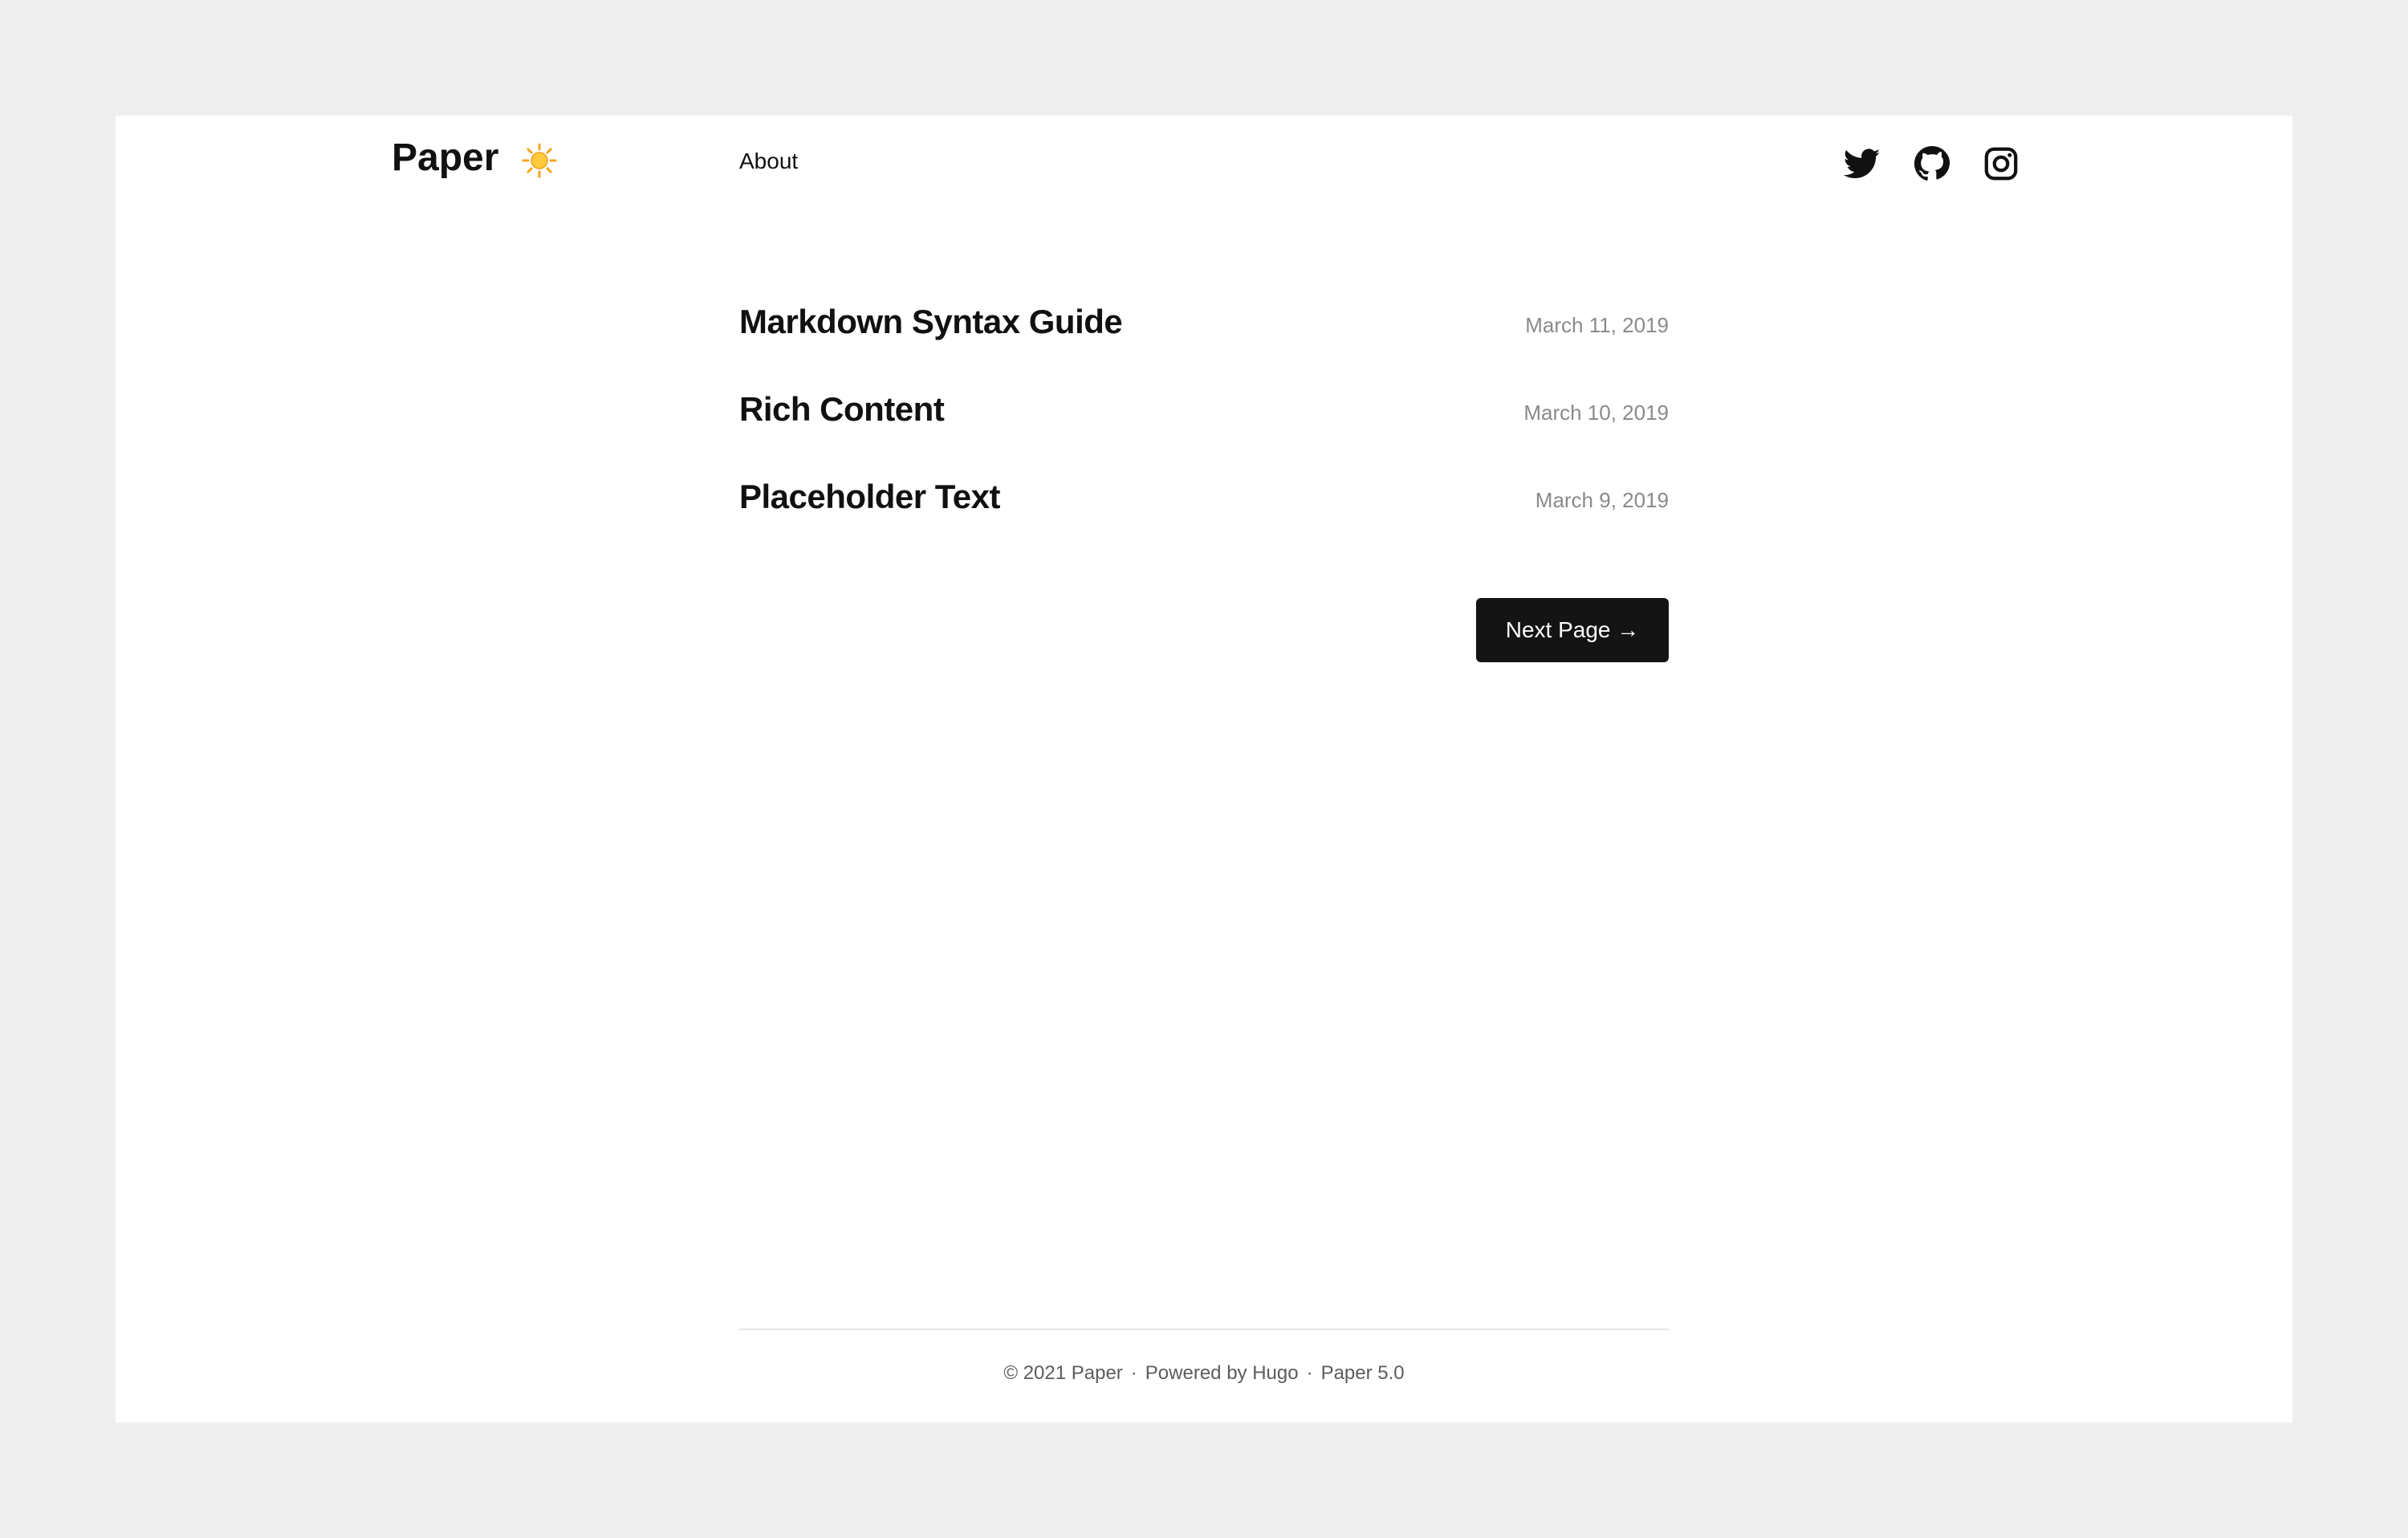 The width and height of the screenshot is (2408, 1538). I want to click on post-date: March 11, 2019, so click(1597, 325).